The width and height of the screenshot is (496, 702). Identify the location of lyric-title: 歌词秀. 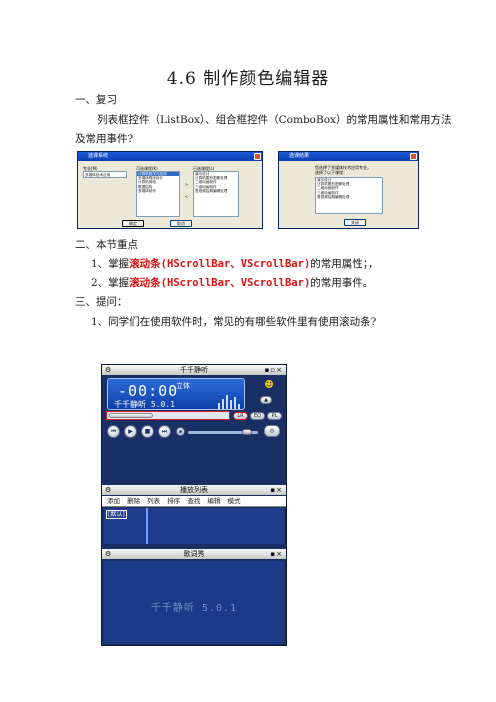
(194, 554).